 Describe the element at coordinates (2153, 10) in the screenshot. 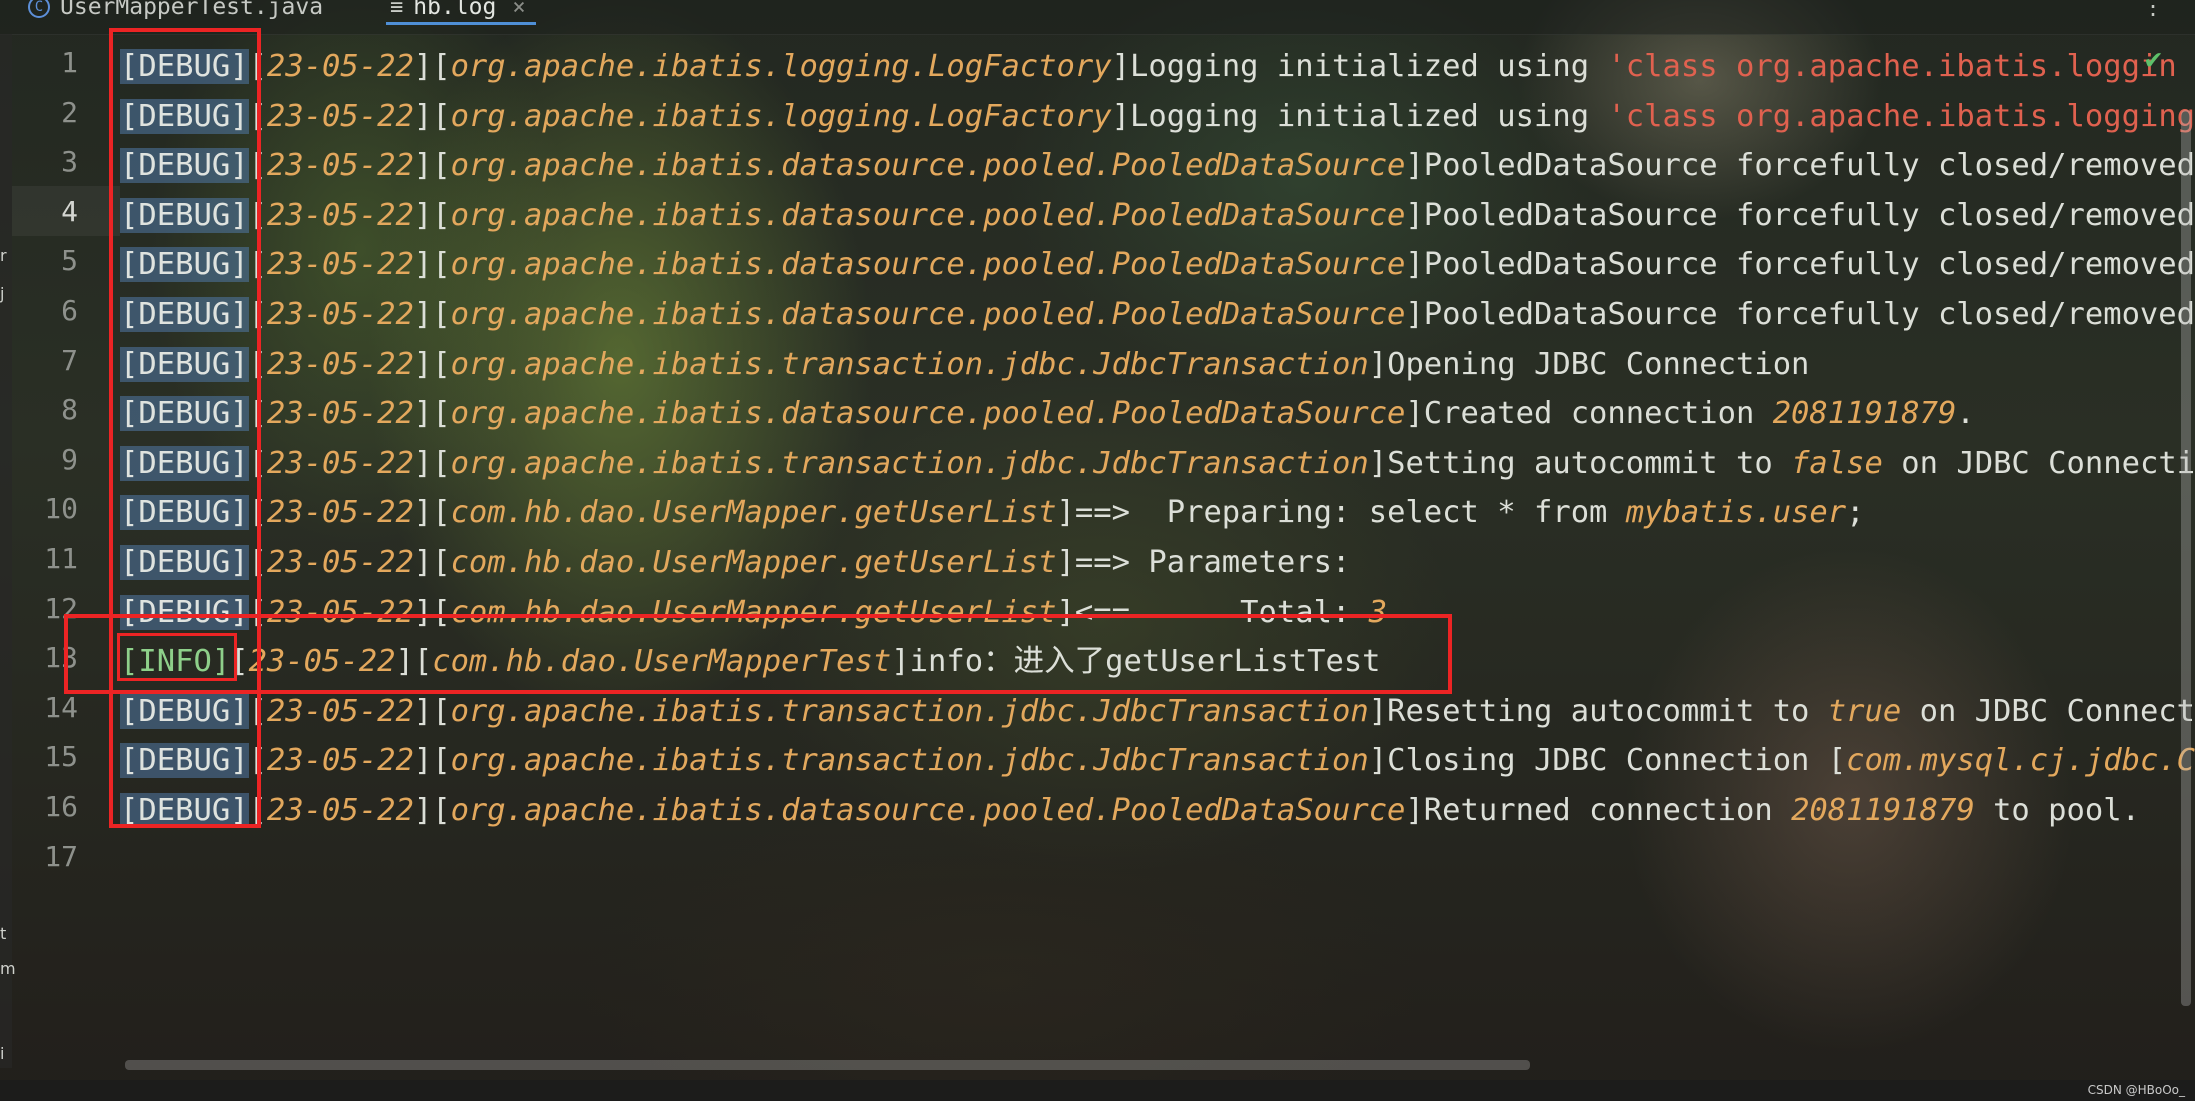

I see `more-options-icon: ⋮` at that location.